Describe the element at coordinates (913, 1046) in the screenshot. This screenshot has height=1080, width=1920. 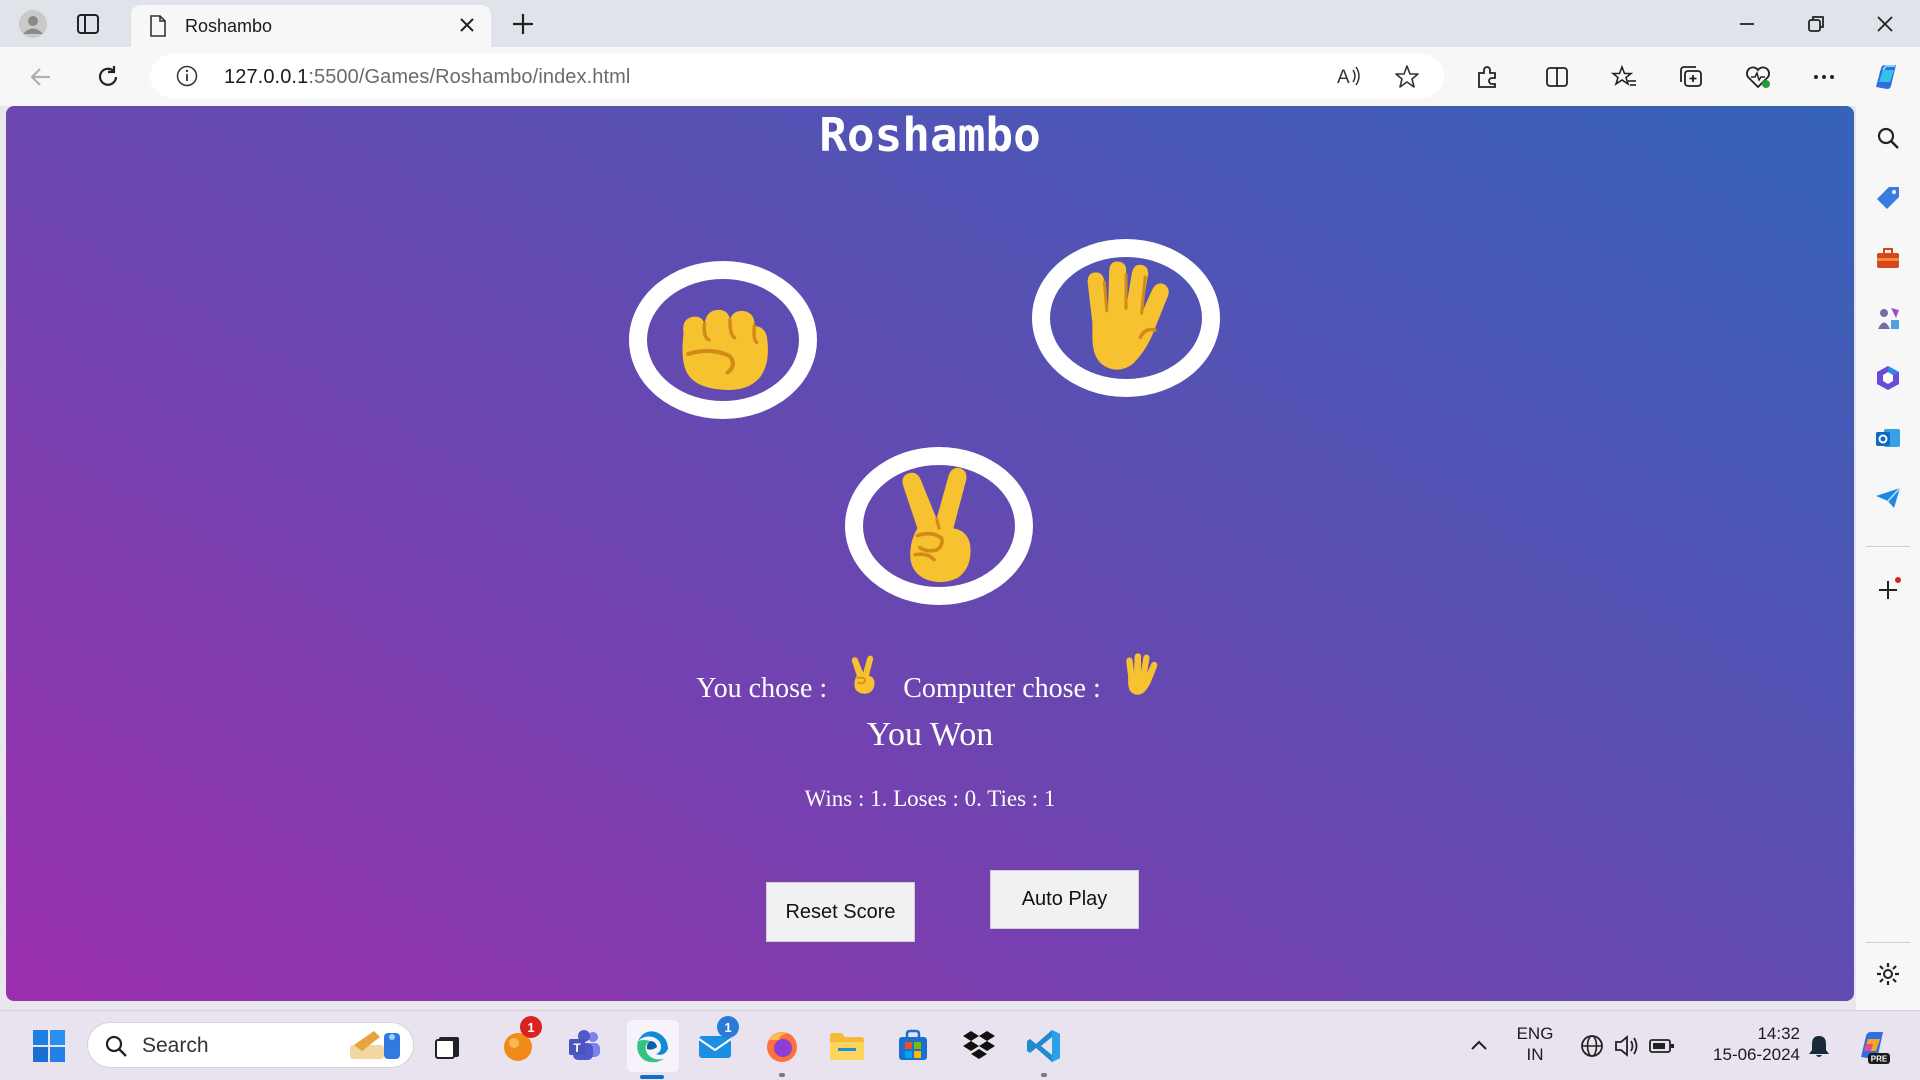
I see `microsoft-store-icon` at that location.